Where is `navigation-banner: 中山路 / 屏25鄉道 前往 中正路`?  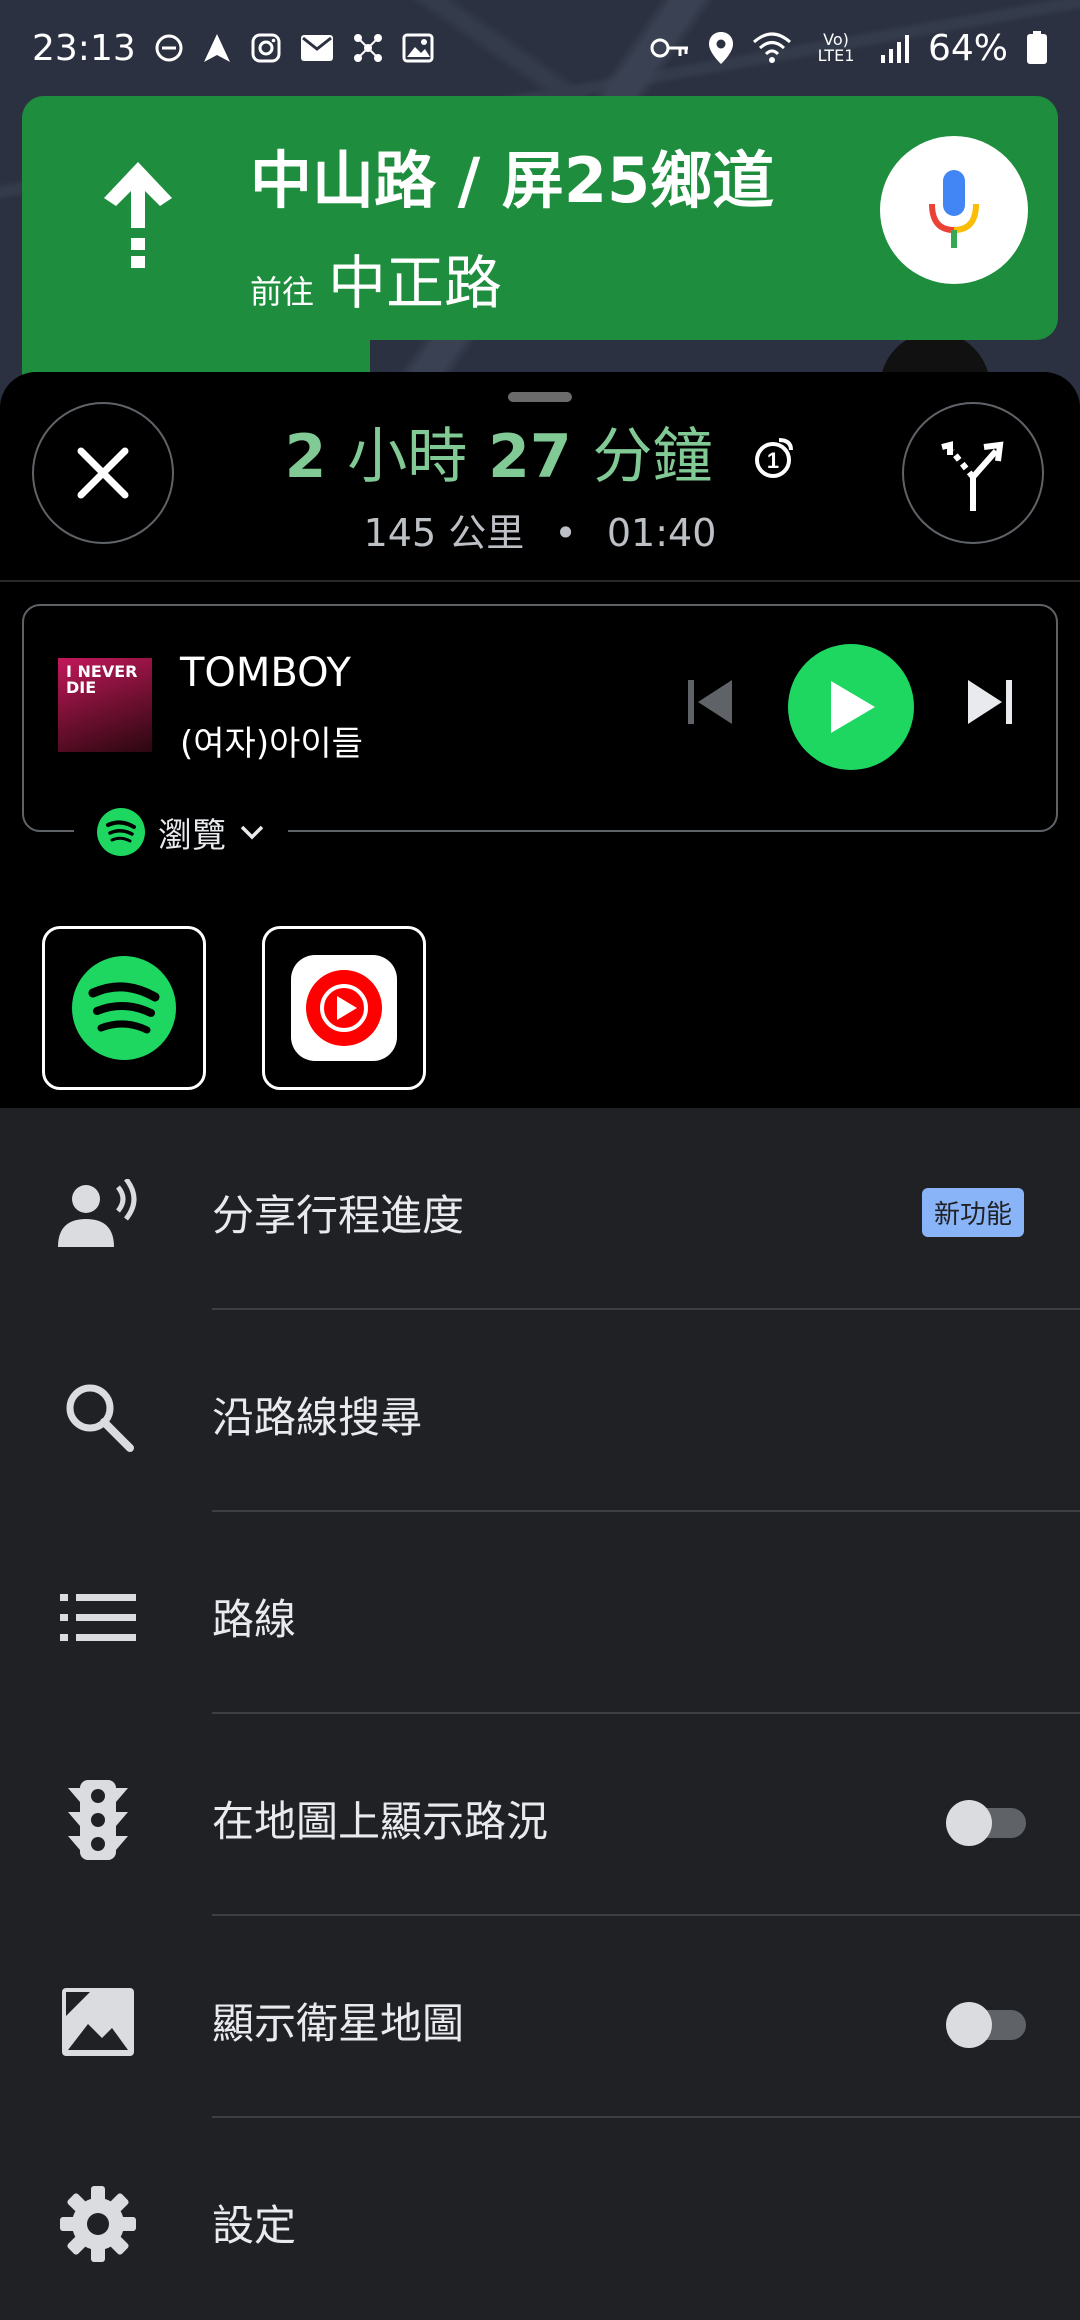
navigation-banner: 中山路 / 屏25鄉道 前往 中正路 is located at coordinates (540, 218).